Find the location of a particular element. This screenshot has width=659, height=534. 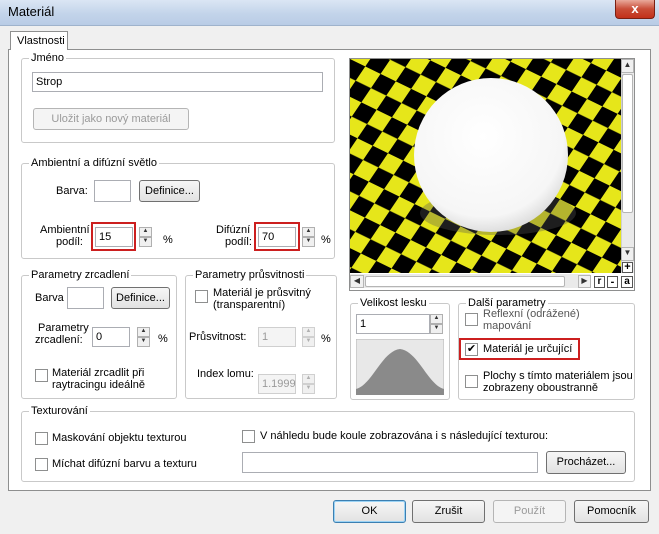

save-as-new-material-button: Uložit jako nový materiál is located at coordinates (111, 119).